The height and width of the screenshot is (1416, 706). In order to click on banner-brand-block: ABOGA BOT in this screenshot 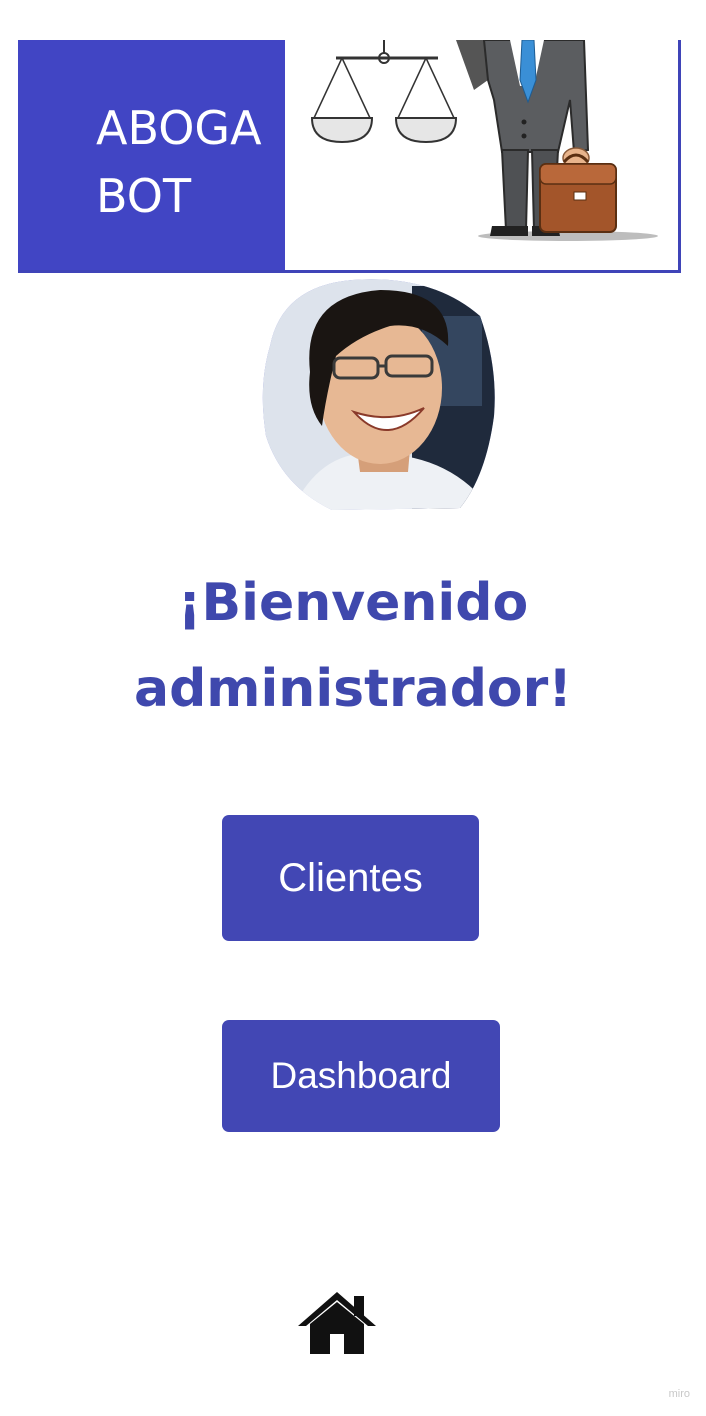, I will do `click(151, 155)`.